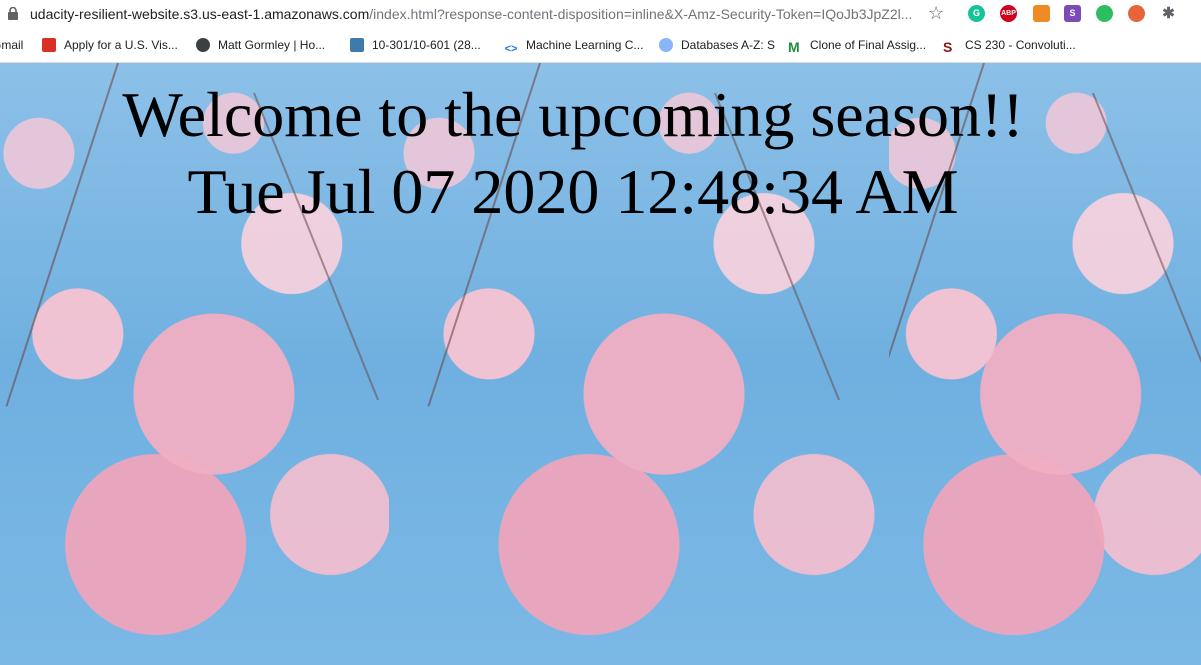 The image size is (1201, 665). What do you see at coordinates (1136, 13) in the screenshot?
I see `extension-orange-icon` at bounding box center [1136, 13].